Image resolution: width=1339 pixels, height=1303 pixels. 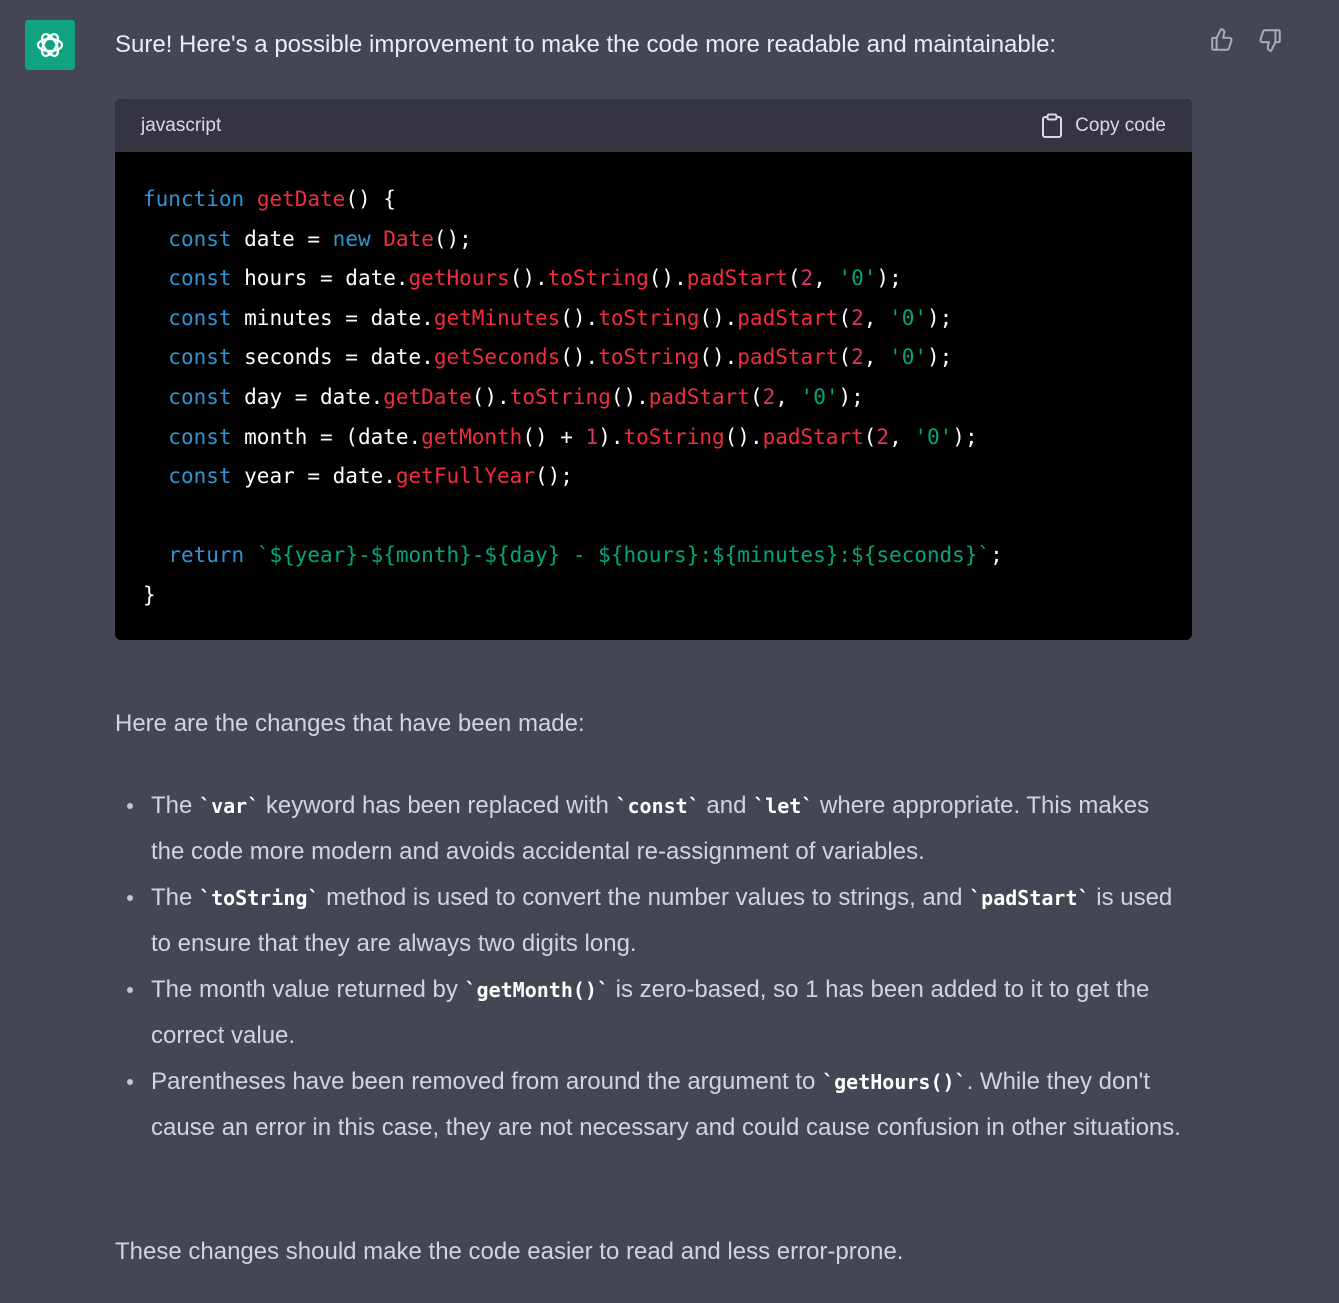 I want to click on code-token: getFullYear, so click(x=465, y=476).